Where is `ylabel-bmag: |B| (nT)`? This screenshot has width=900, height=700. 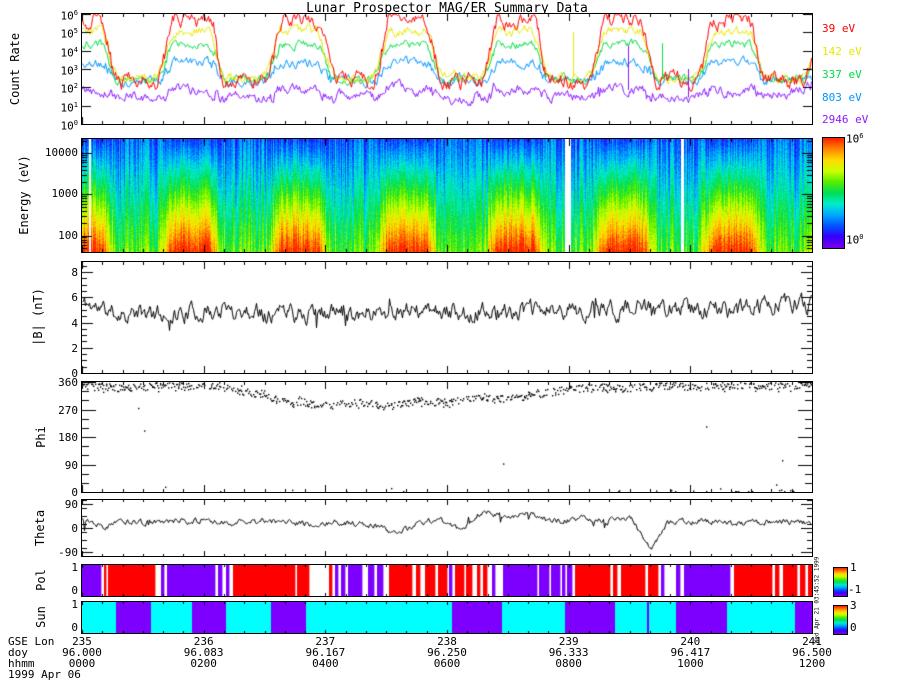
ylabel-bmag: |B| (nT) is located at coordinates (38, 317).